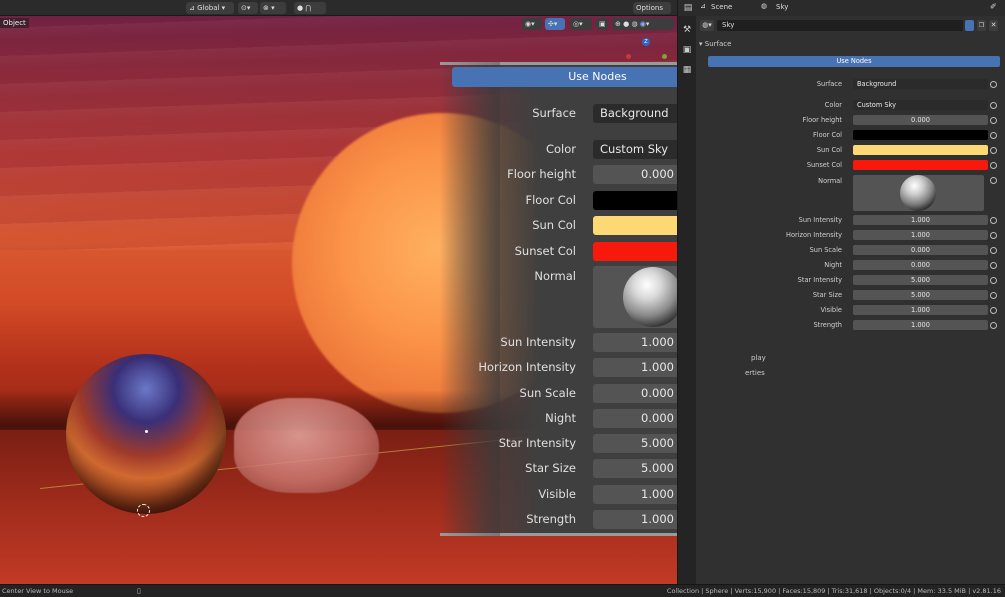 Image resolution: width=1005 pixels, height=597 pixels. What do you see at coordinates (269, 8) in the screenshot?
I see `snap-magnet-icon: ⊗ ▾` at bounding box center [269, 8].